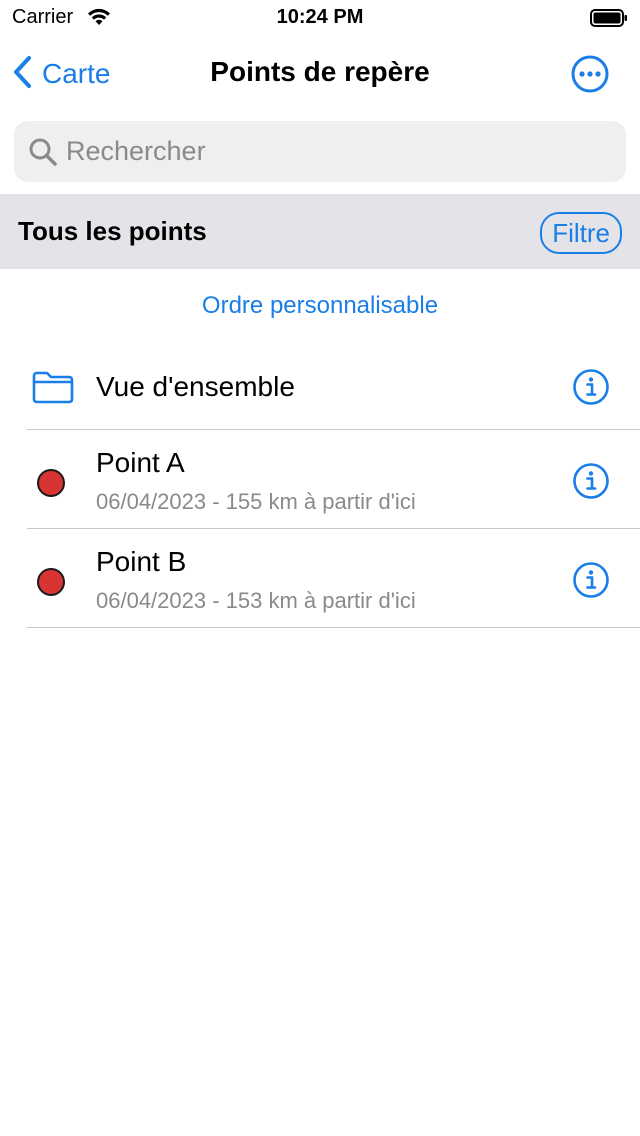 This screenshot has height=1136, width=640. I want to click on navigation-bar: Carte Points de repère, so click(320, 74).